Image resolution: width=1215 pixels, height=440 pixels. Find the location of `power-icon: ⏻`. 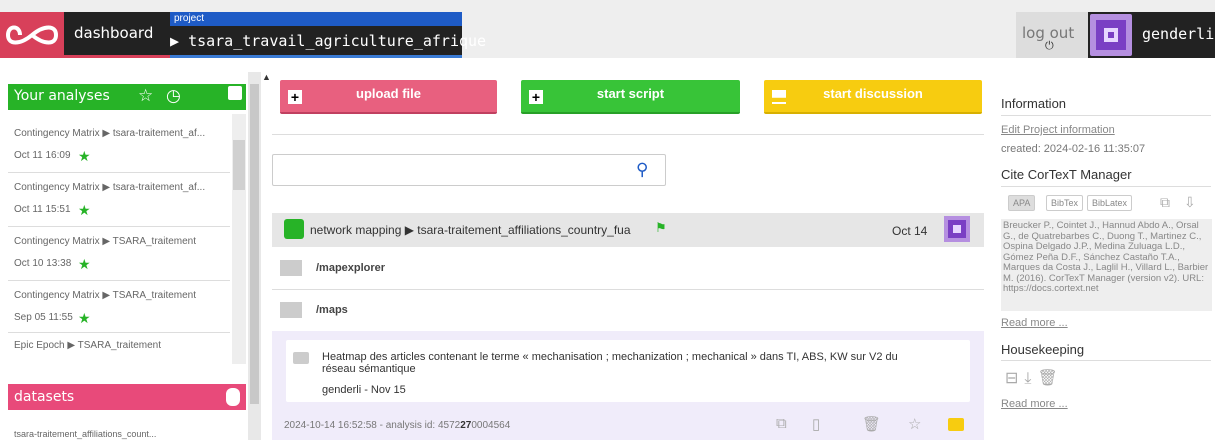

power-icon: ⏻ is located at coordinates (1049, 46).